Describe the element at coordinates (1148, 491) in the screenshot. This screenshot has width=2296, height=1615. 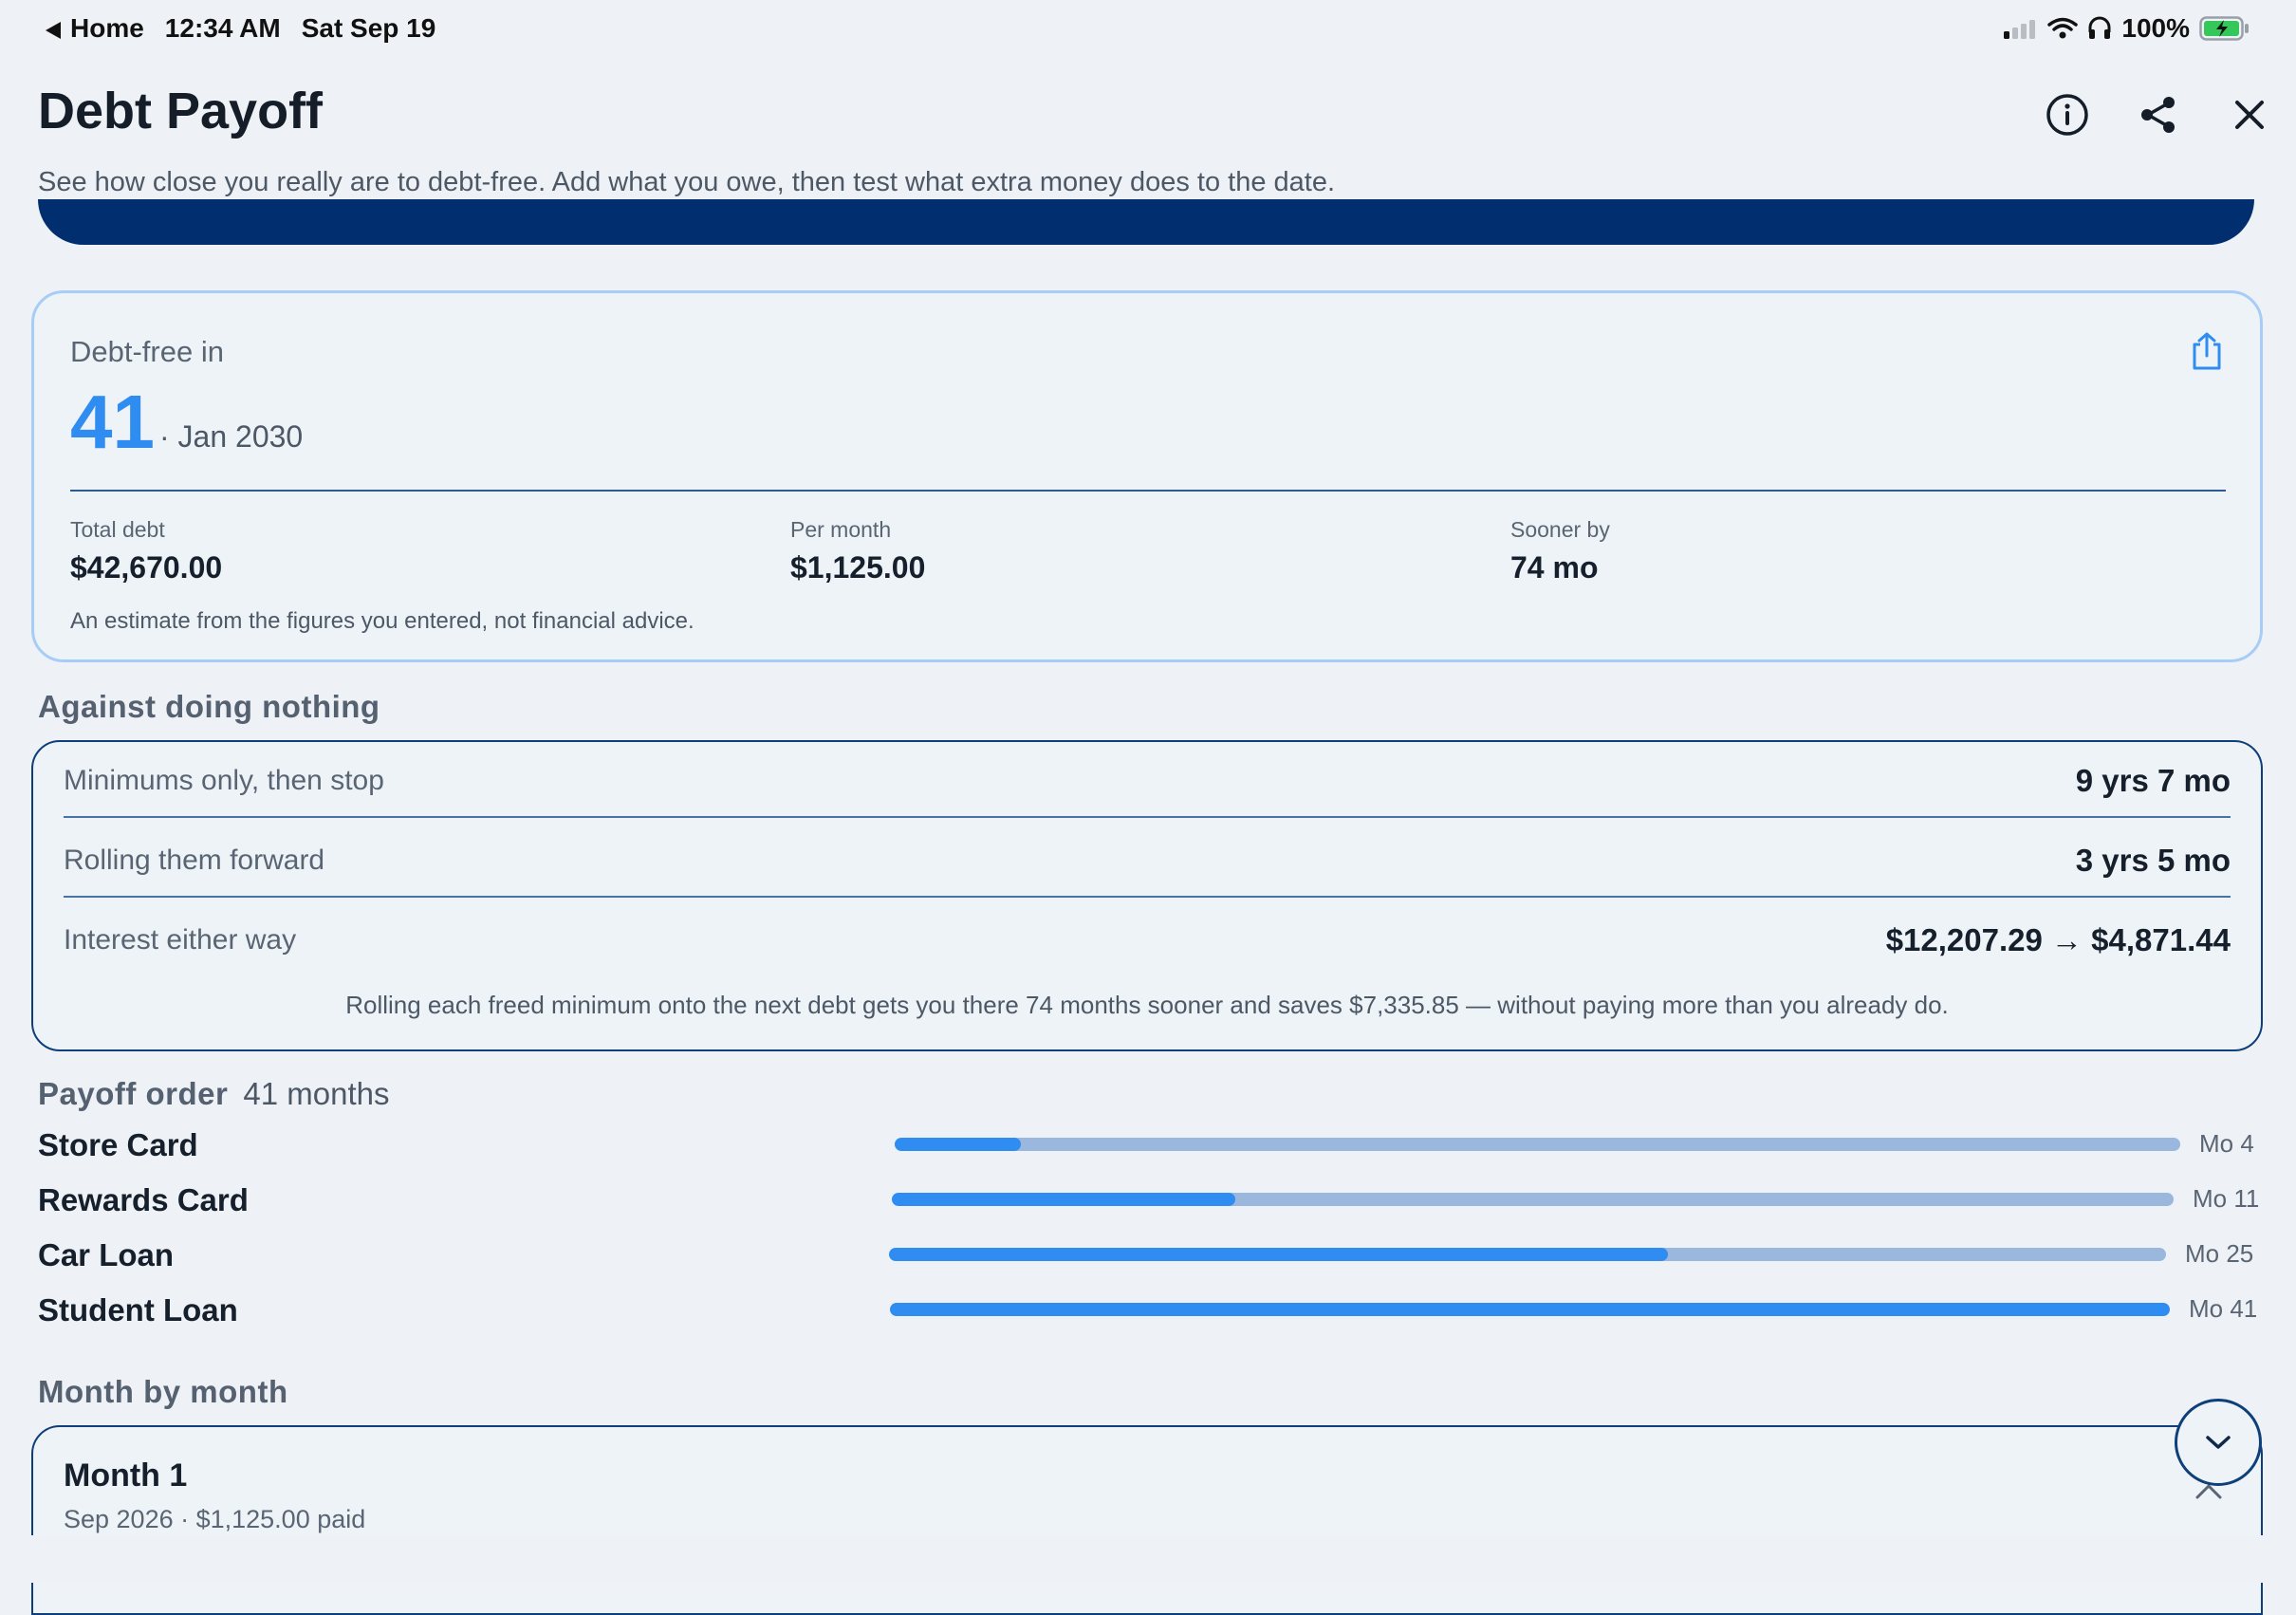
I see `summary-divider` at that location.